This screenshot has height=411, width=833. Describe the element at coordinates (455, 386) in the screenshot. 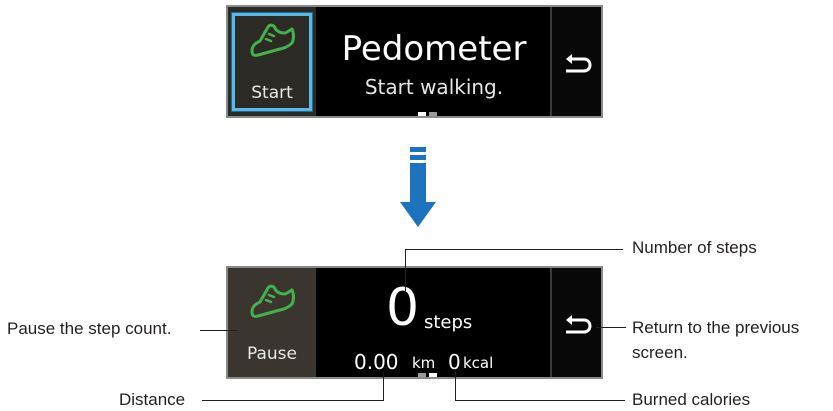

I see `calories-callout-line-v` at that location.